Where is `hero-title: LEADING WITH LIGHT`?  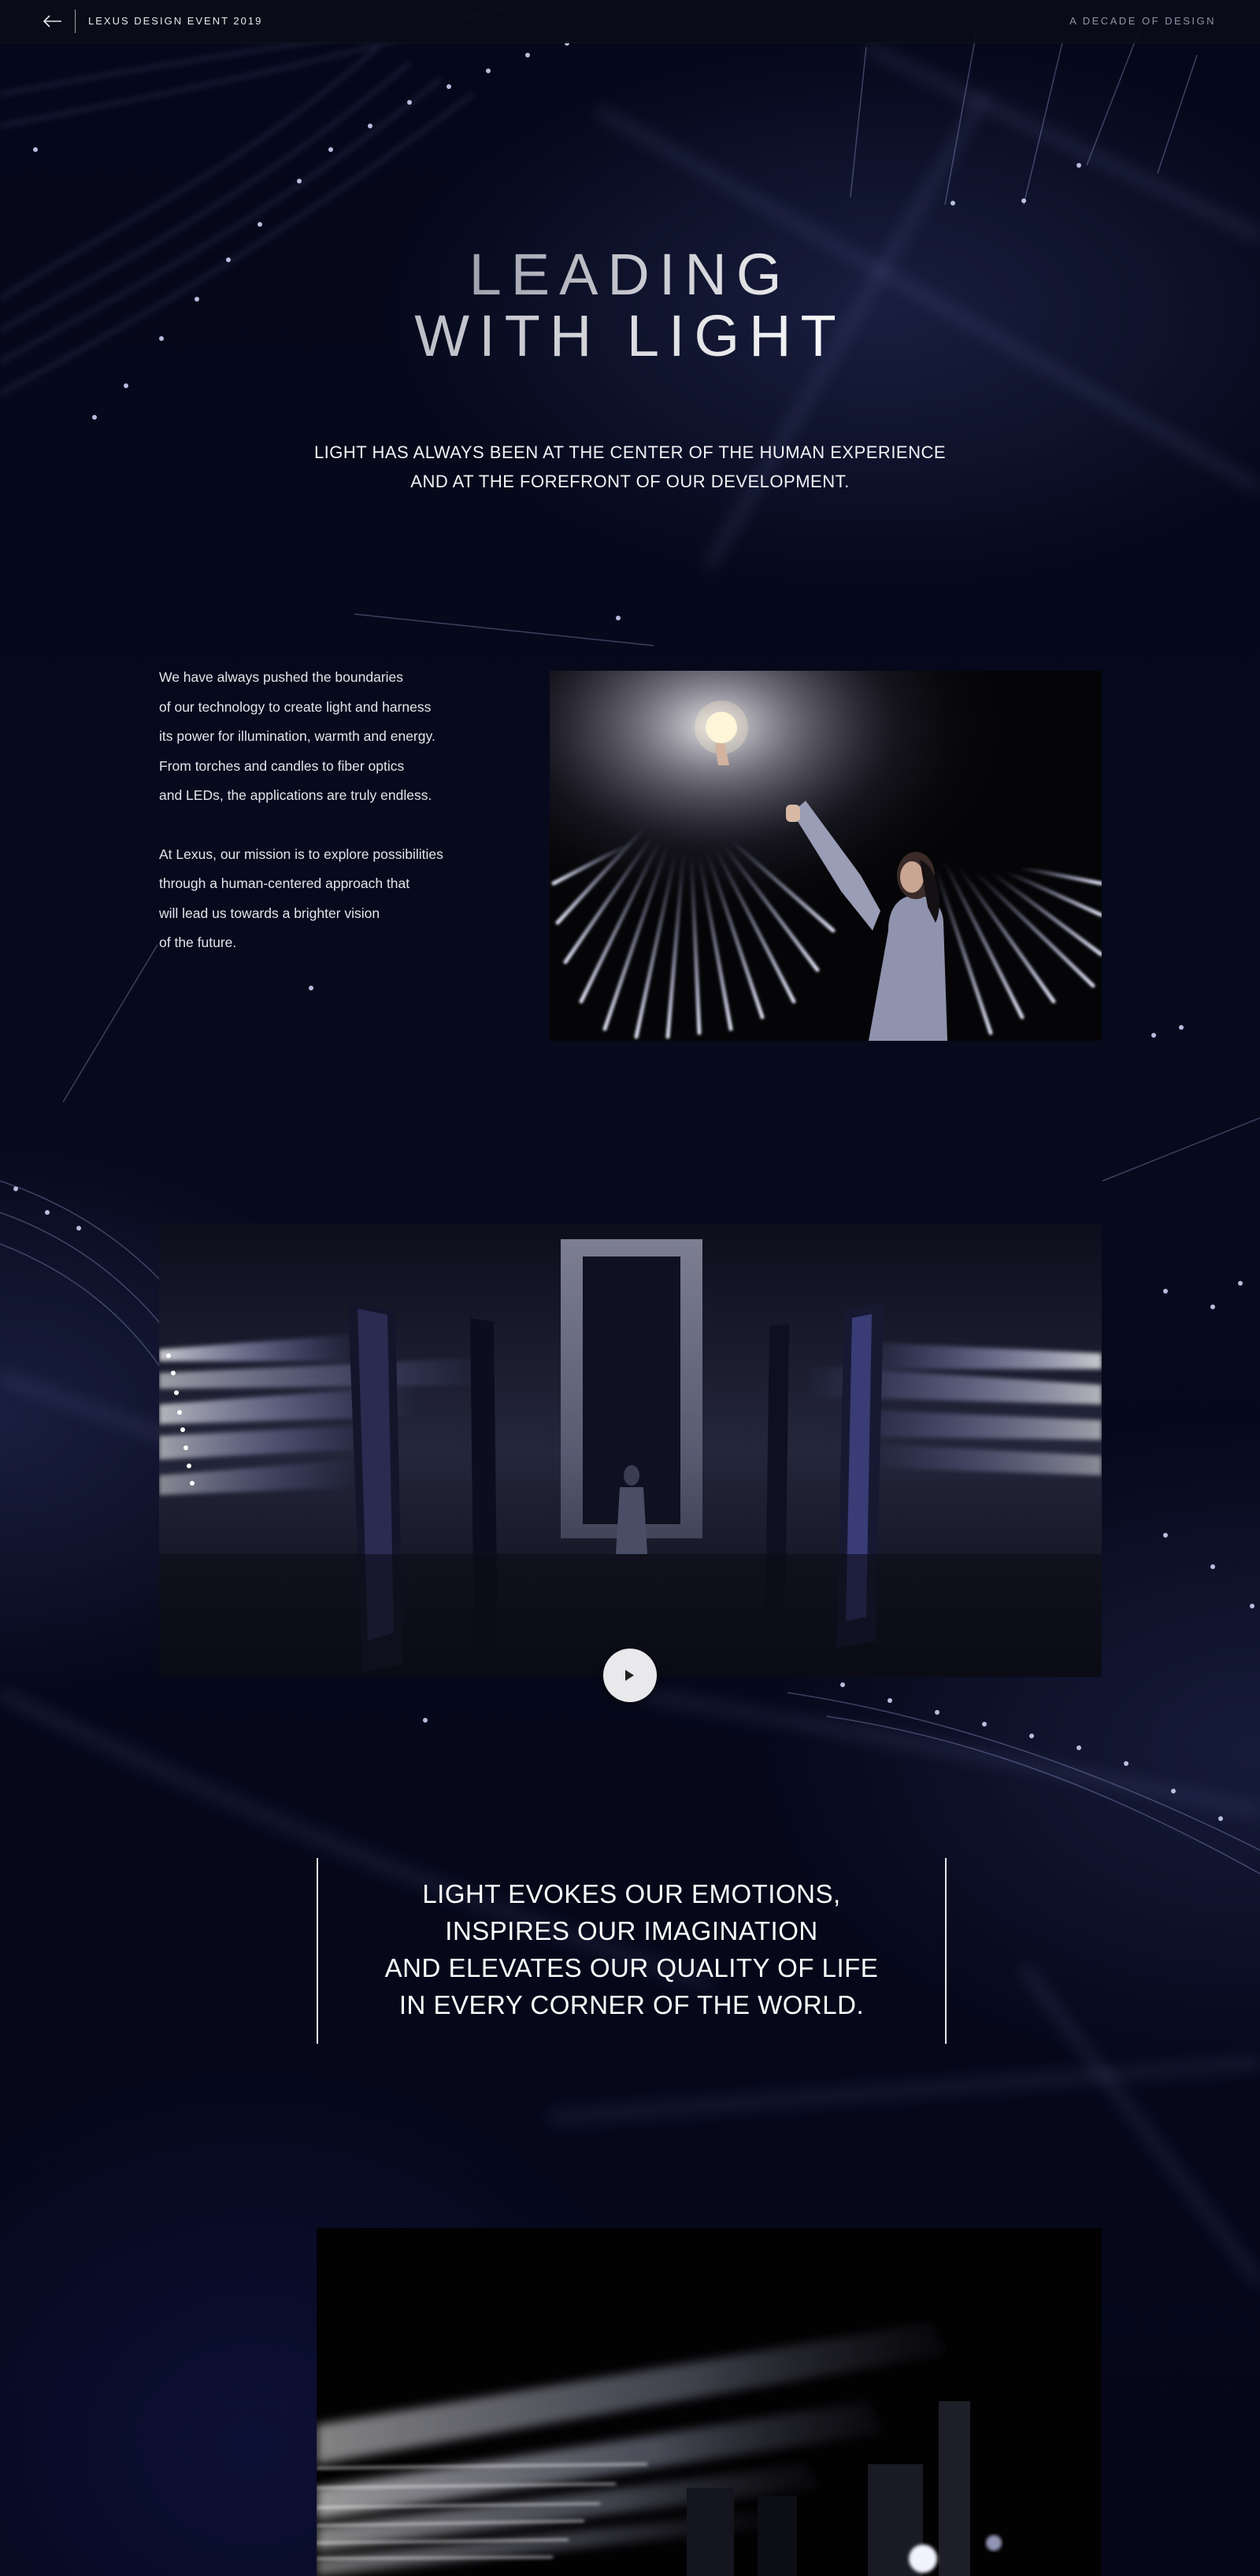 hero-title: LEADING WITH LIGHT is located at coordinates (630, 305).